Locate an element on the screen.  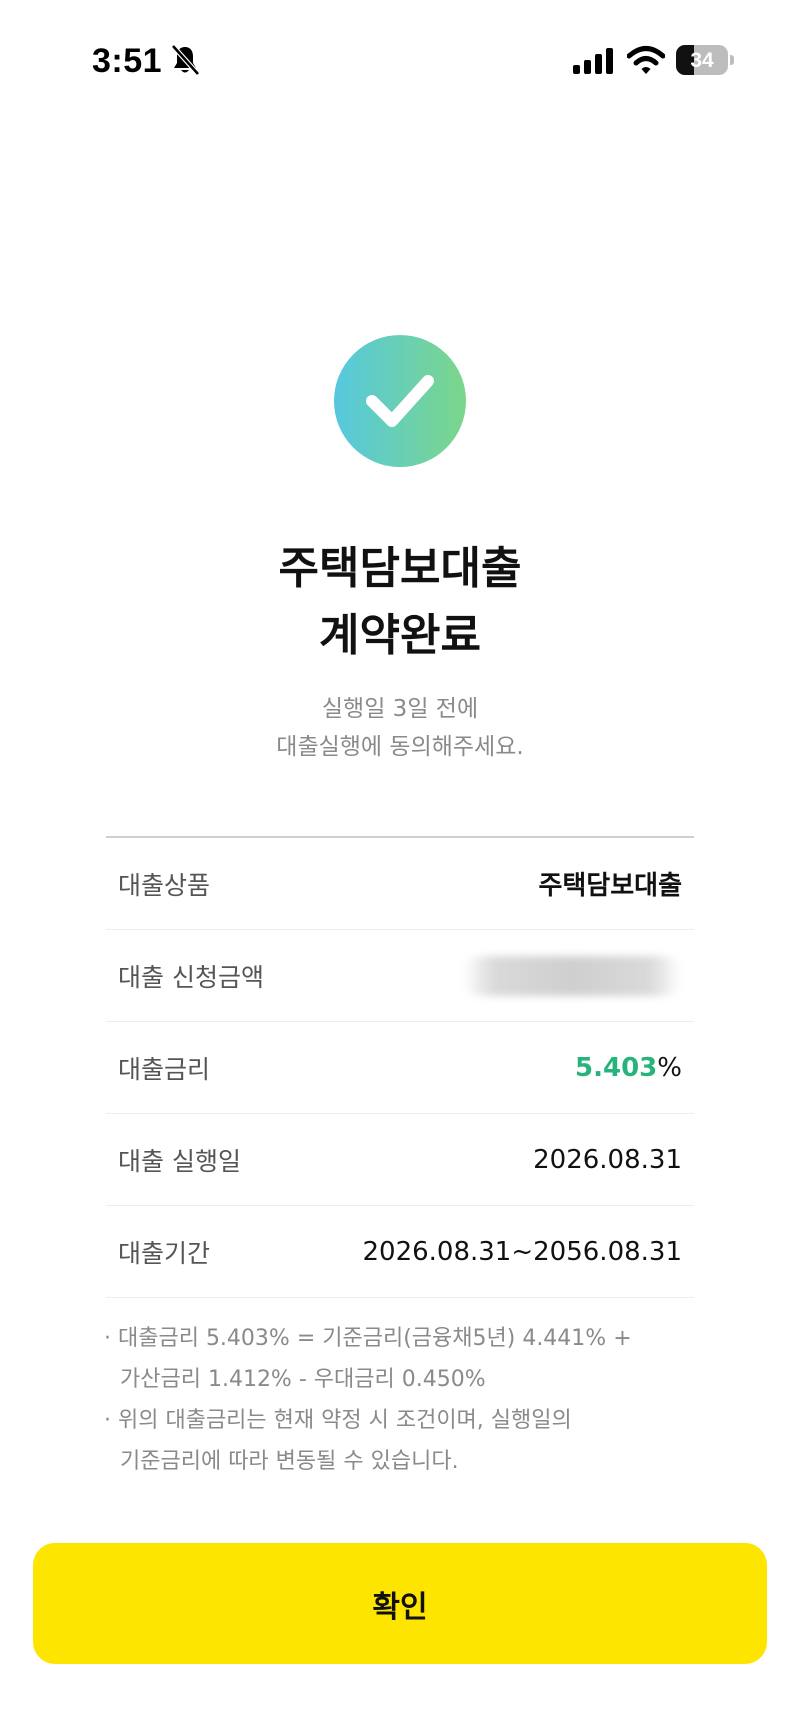
info-row-rate: 대출금리 5.403% is located at coordinates (400, 1068).